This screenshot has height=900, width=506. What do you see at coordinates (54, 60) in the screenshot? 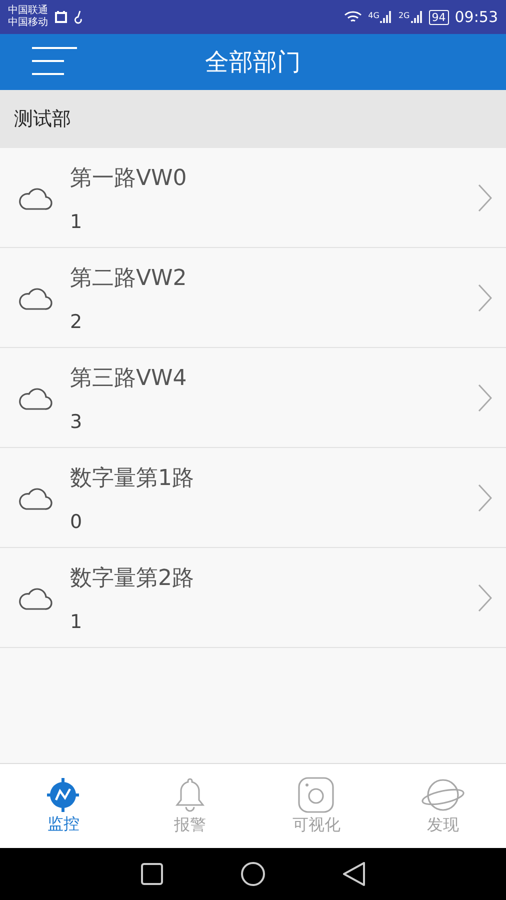
I see `menu-icon` at bounding box center [54, 60].